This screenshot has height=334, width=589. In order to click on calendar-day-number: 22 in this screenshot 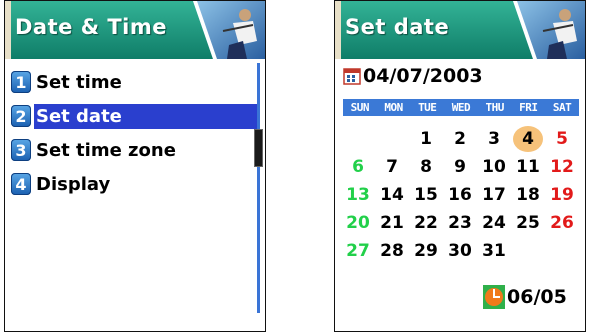, I will do `click(426, 223)`.